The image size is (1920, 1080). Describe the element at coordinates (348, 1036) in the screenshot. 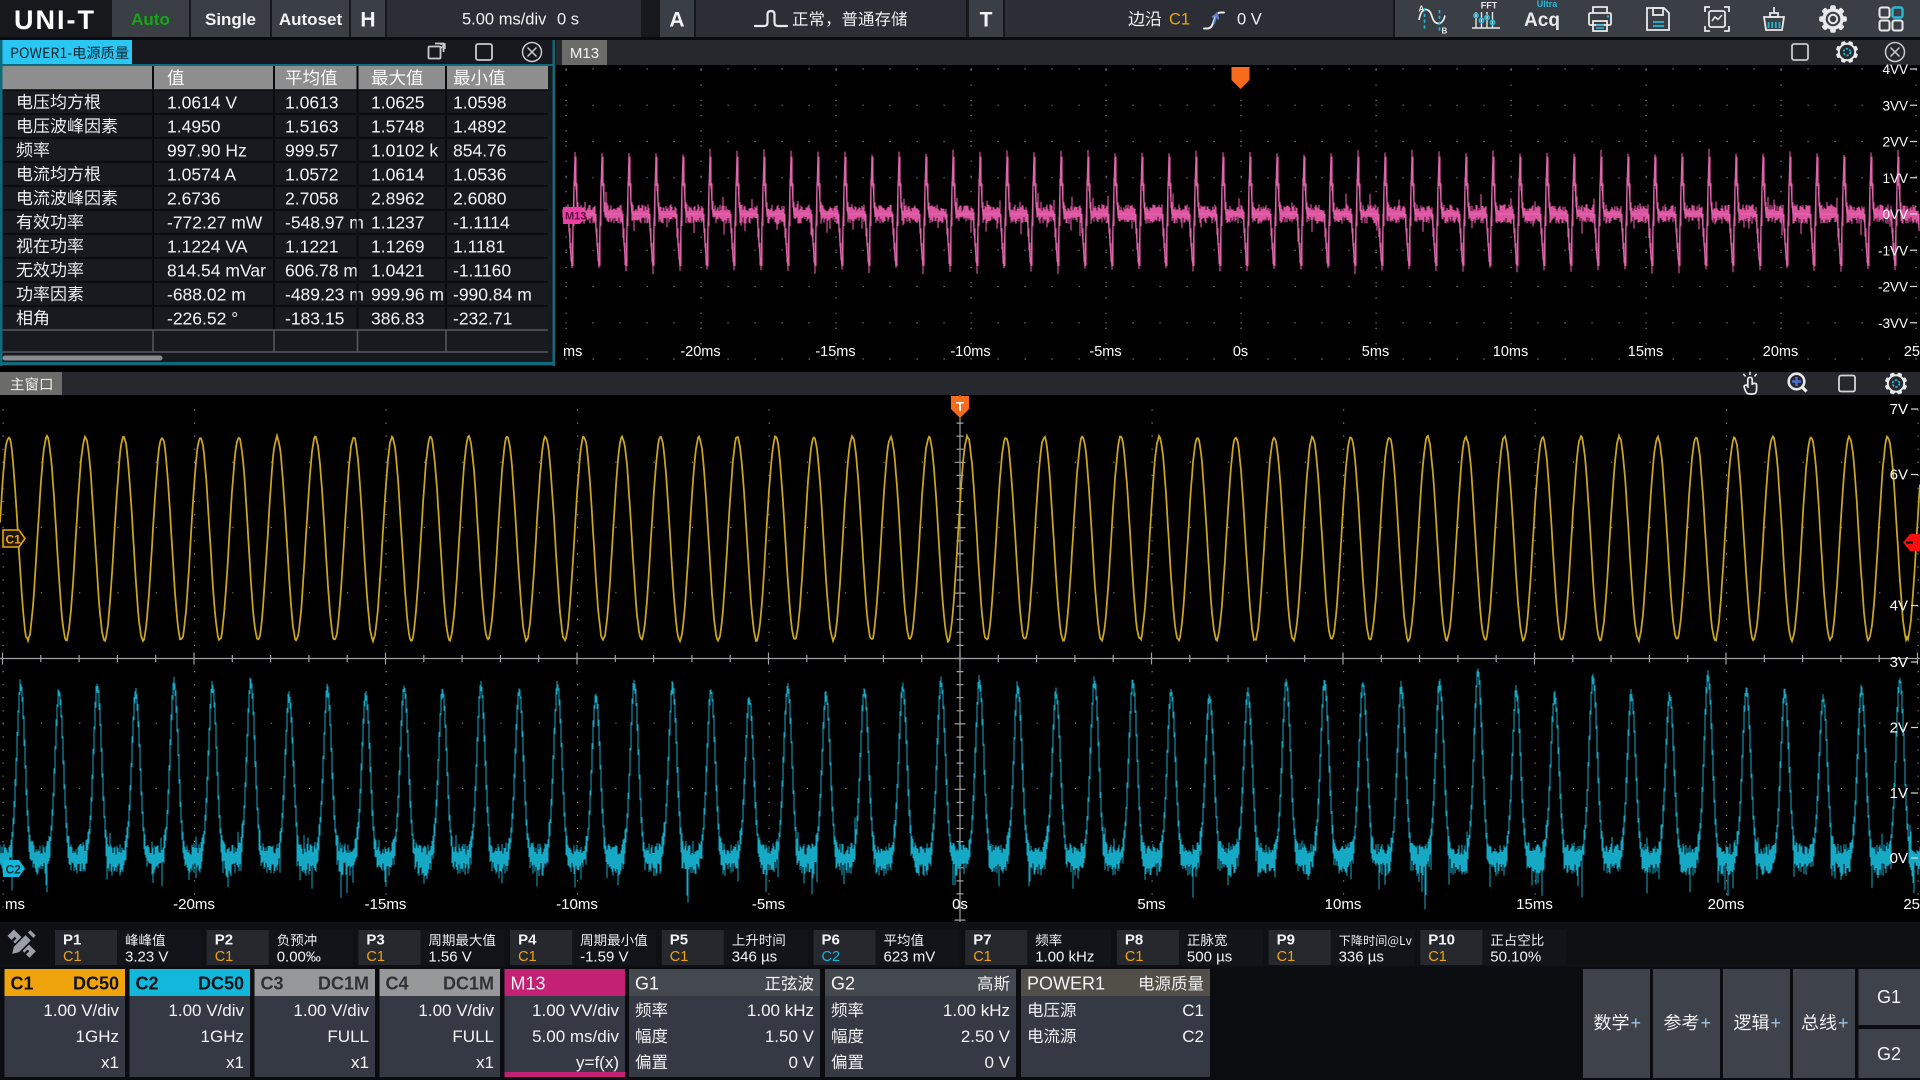

I see `svg-text: FULL` at that location.